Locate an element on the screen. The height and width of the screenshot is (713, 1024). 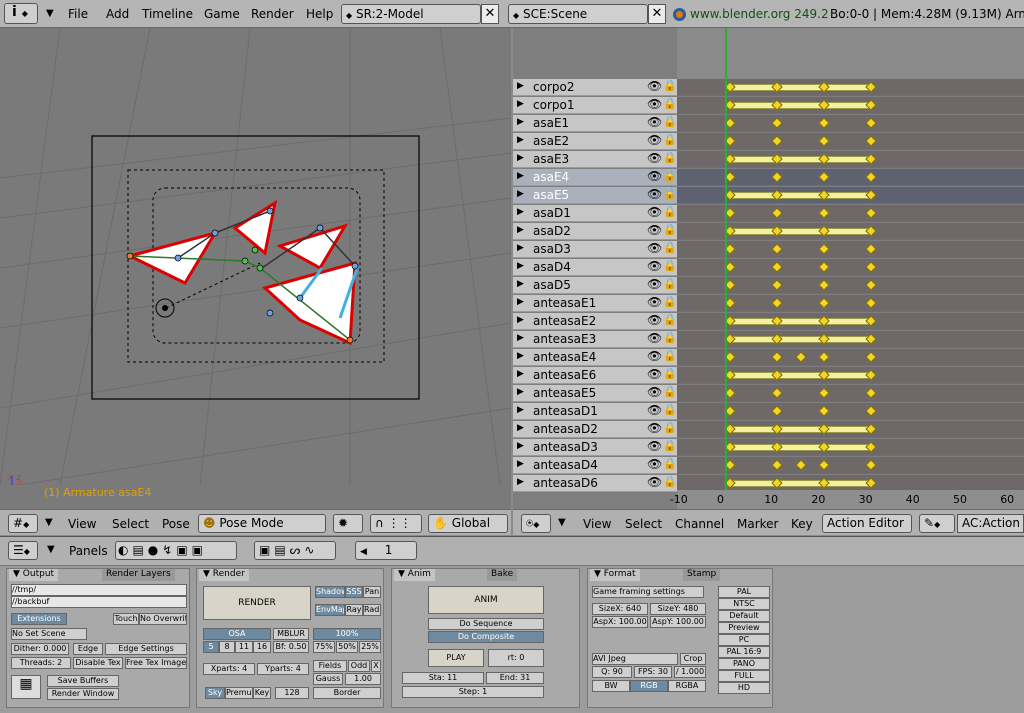
fps-field: FPS: 30 is located at coordinates (653, 672).